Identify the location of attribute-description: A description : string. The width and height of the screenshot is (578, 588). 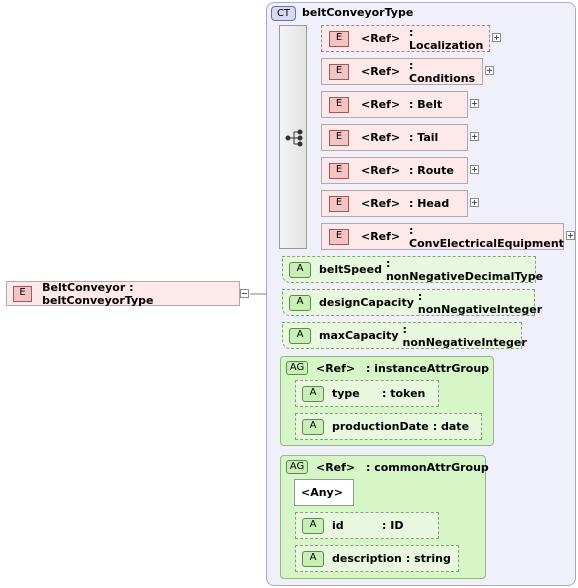
(377, 558).